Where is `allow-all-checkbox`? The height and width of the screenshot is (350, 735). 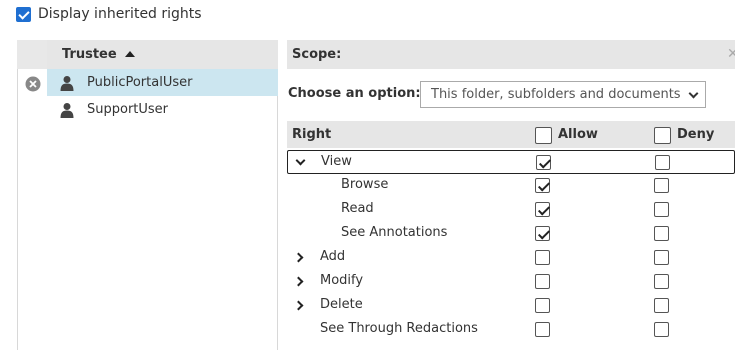
allow-all-checkbox is located at coordinates (543, 135).